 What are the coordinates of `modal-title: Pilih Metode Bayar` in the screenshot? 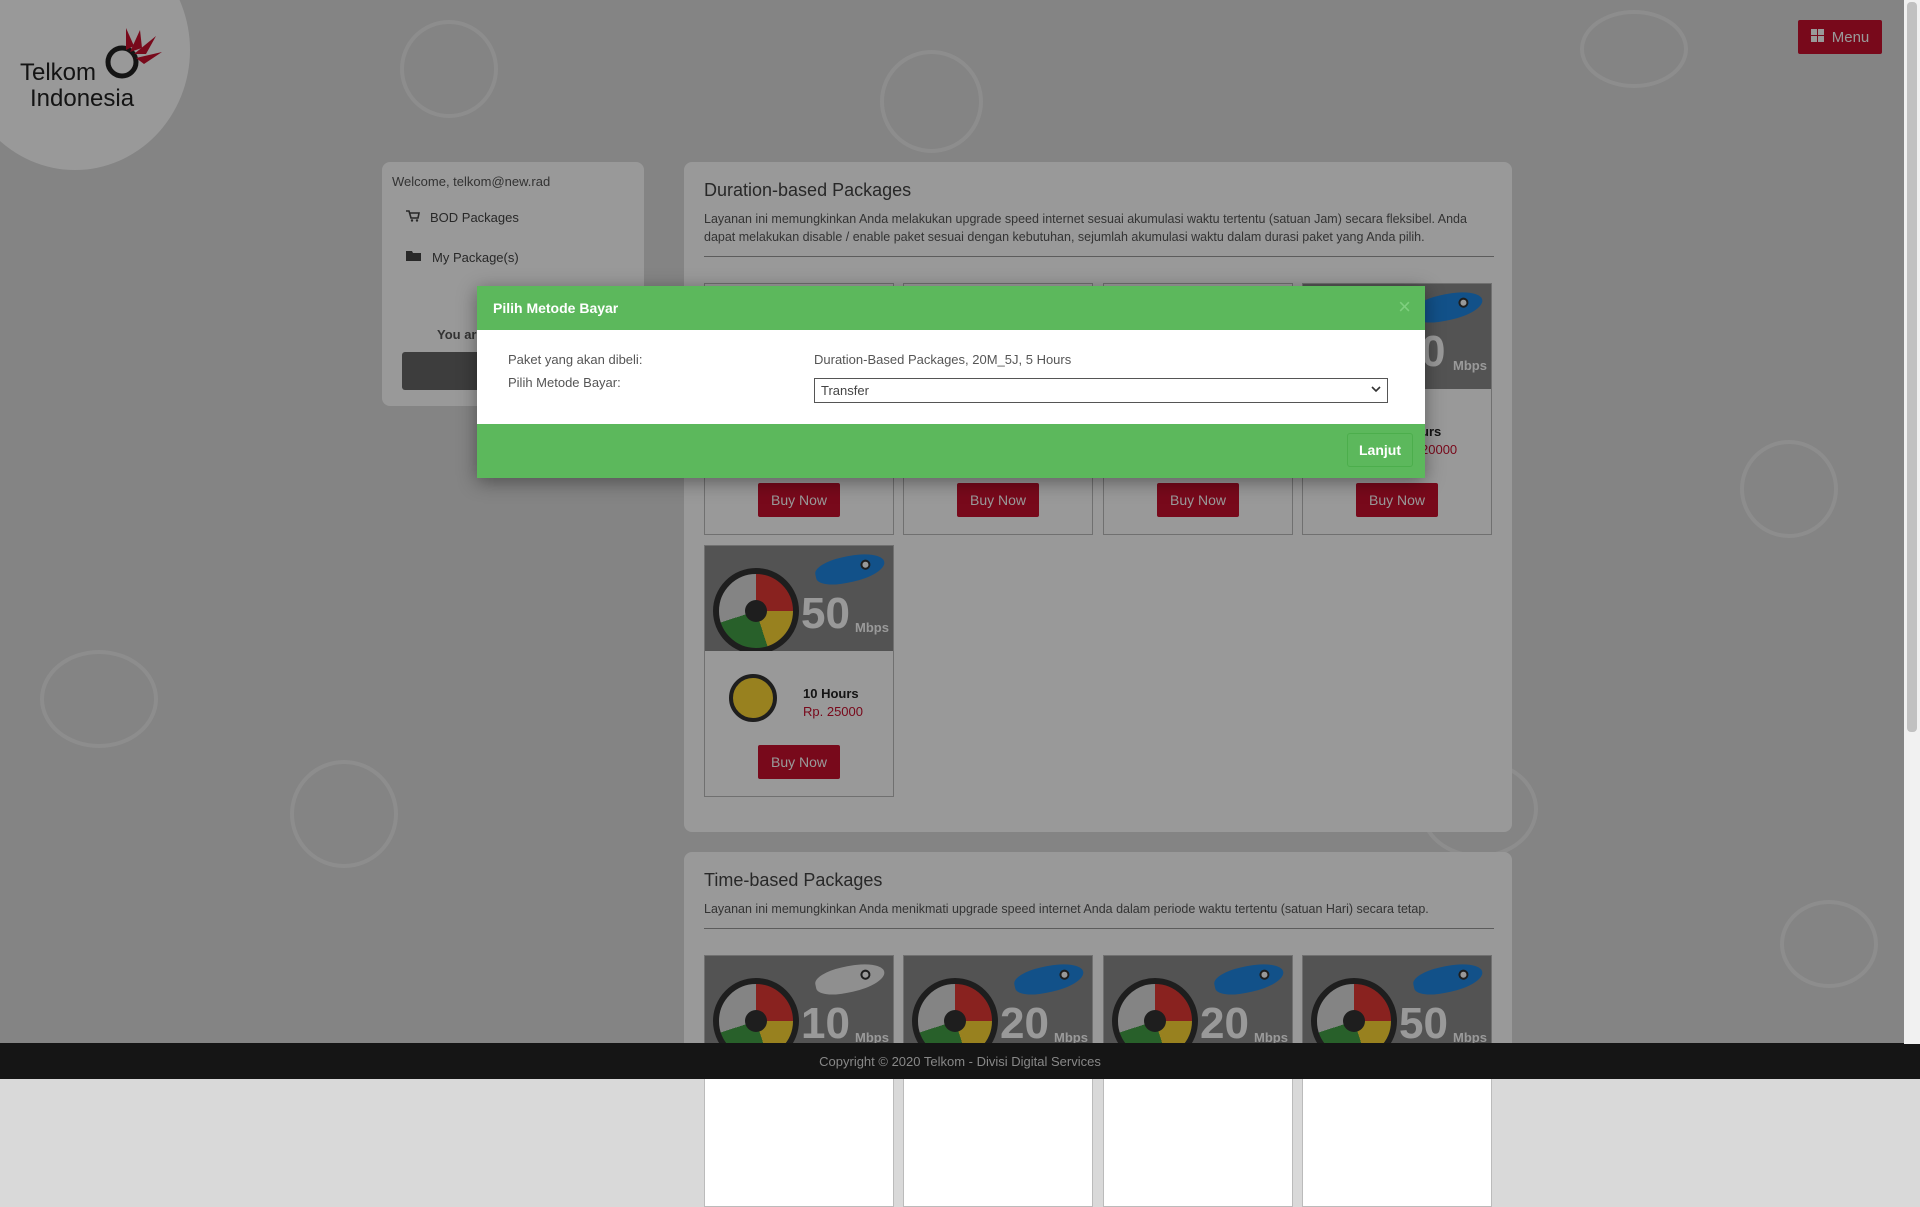 It's located at (556, 308).